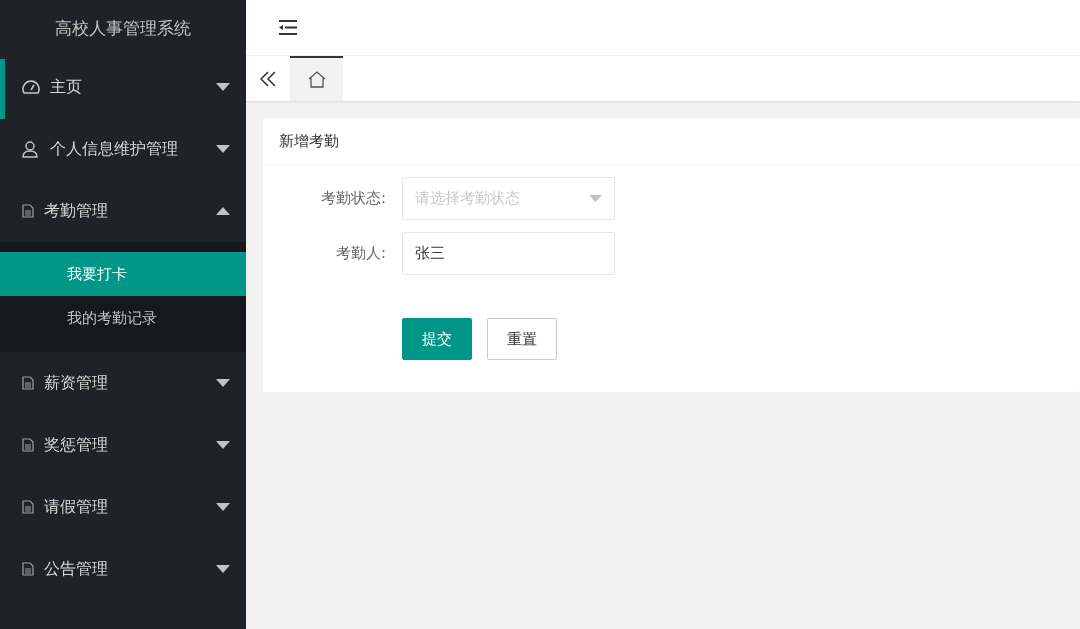 This screenshot has height=629, width=1080. I want to click on field-label: 考勤人:, so click(360, 253).